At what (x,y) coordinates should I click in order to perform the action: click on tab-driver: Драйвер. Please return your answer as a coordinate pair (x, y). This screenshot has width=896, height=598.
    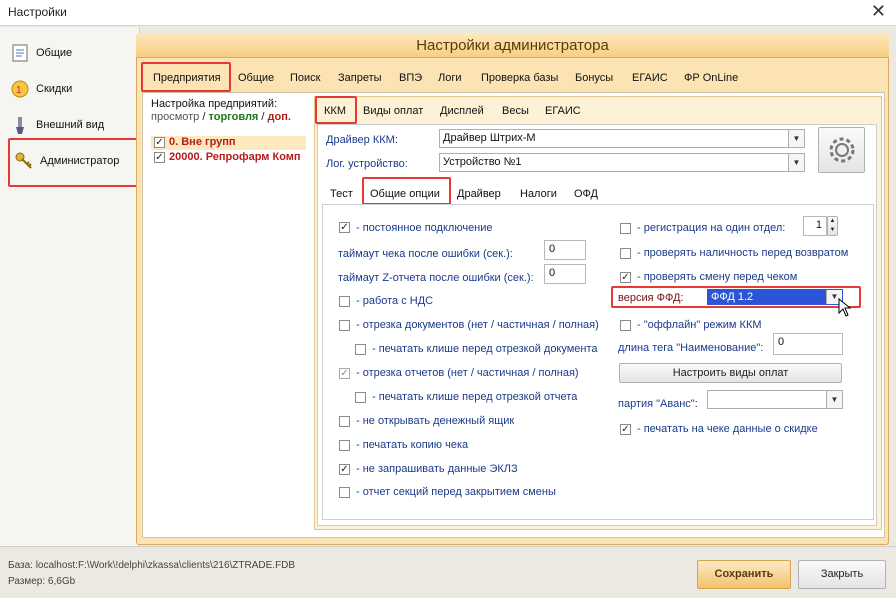
    Looking at the image, I should click on (479, 194).